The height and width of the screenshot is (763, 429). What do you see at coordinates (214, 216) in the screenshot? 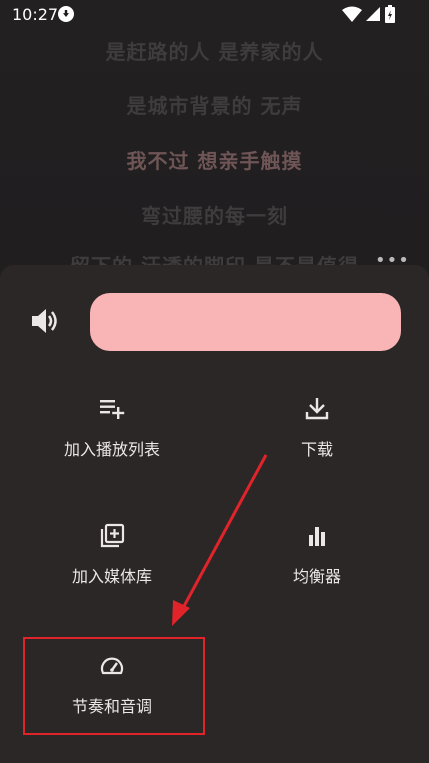
I see `lyric-line: 弯过腰的每一刻` at bounding box center [214, 216].